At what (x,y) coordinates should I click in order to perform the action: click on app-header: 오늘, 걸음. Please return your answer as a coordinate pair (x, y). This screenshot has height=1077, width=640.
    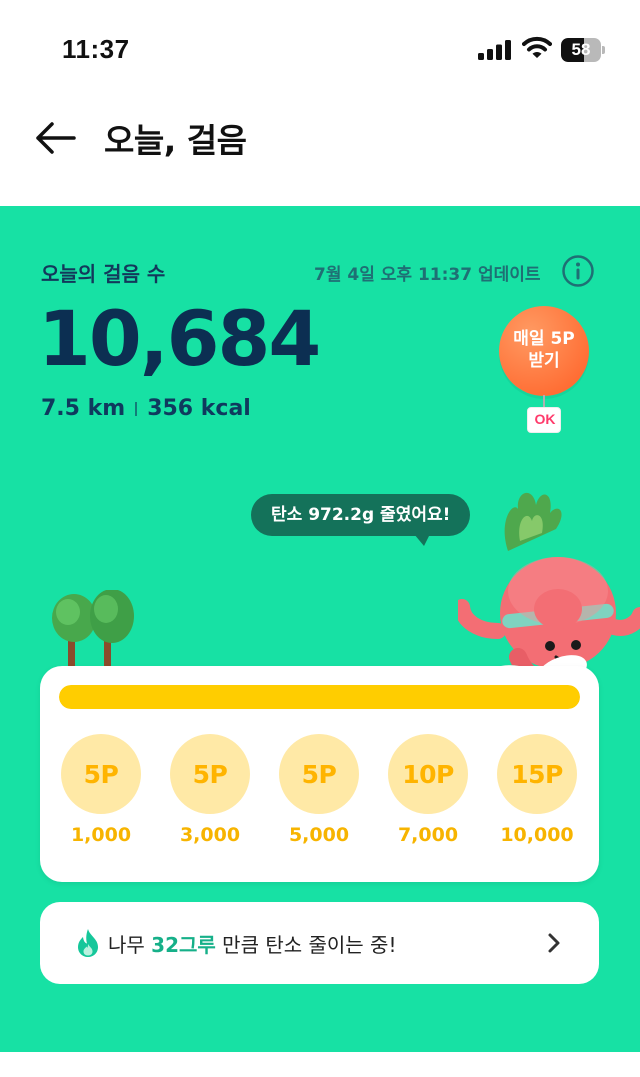
    Looking at the image, I should click on (320, 153).